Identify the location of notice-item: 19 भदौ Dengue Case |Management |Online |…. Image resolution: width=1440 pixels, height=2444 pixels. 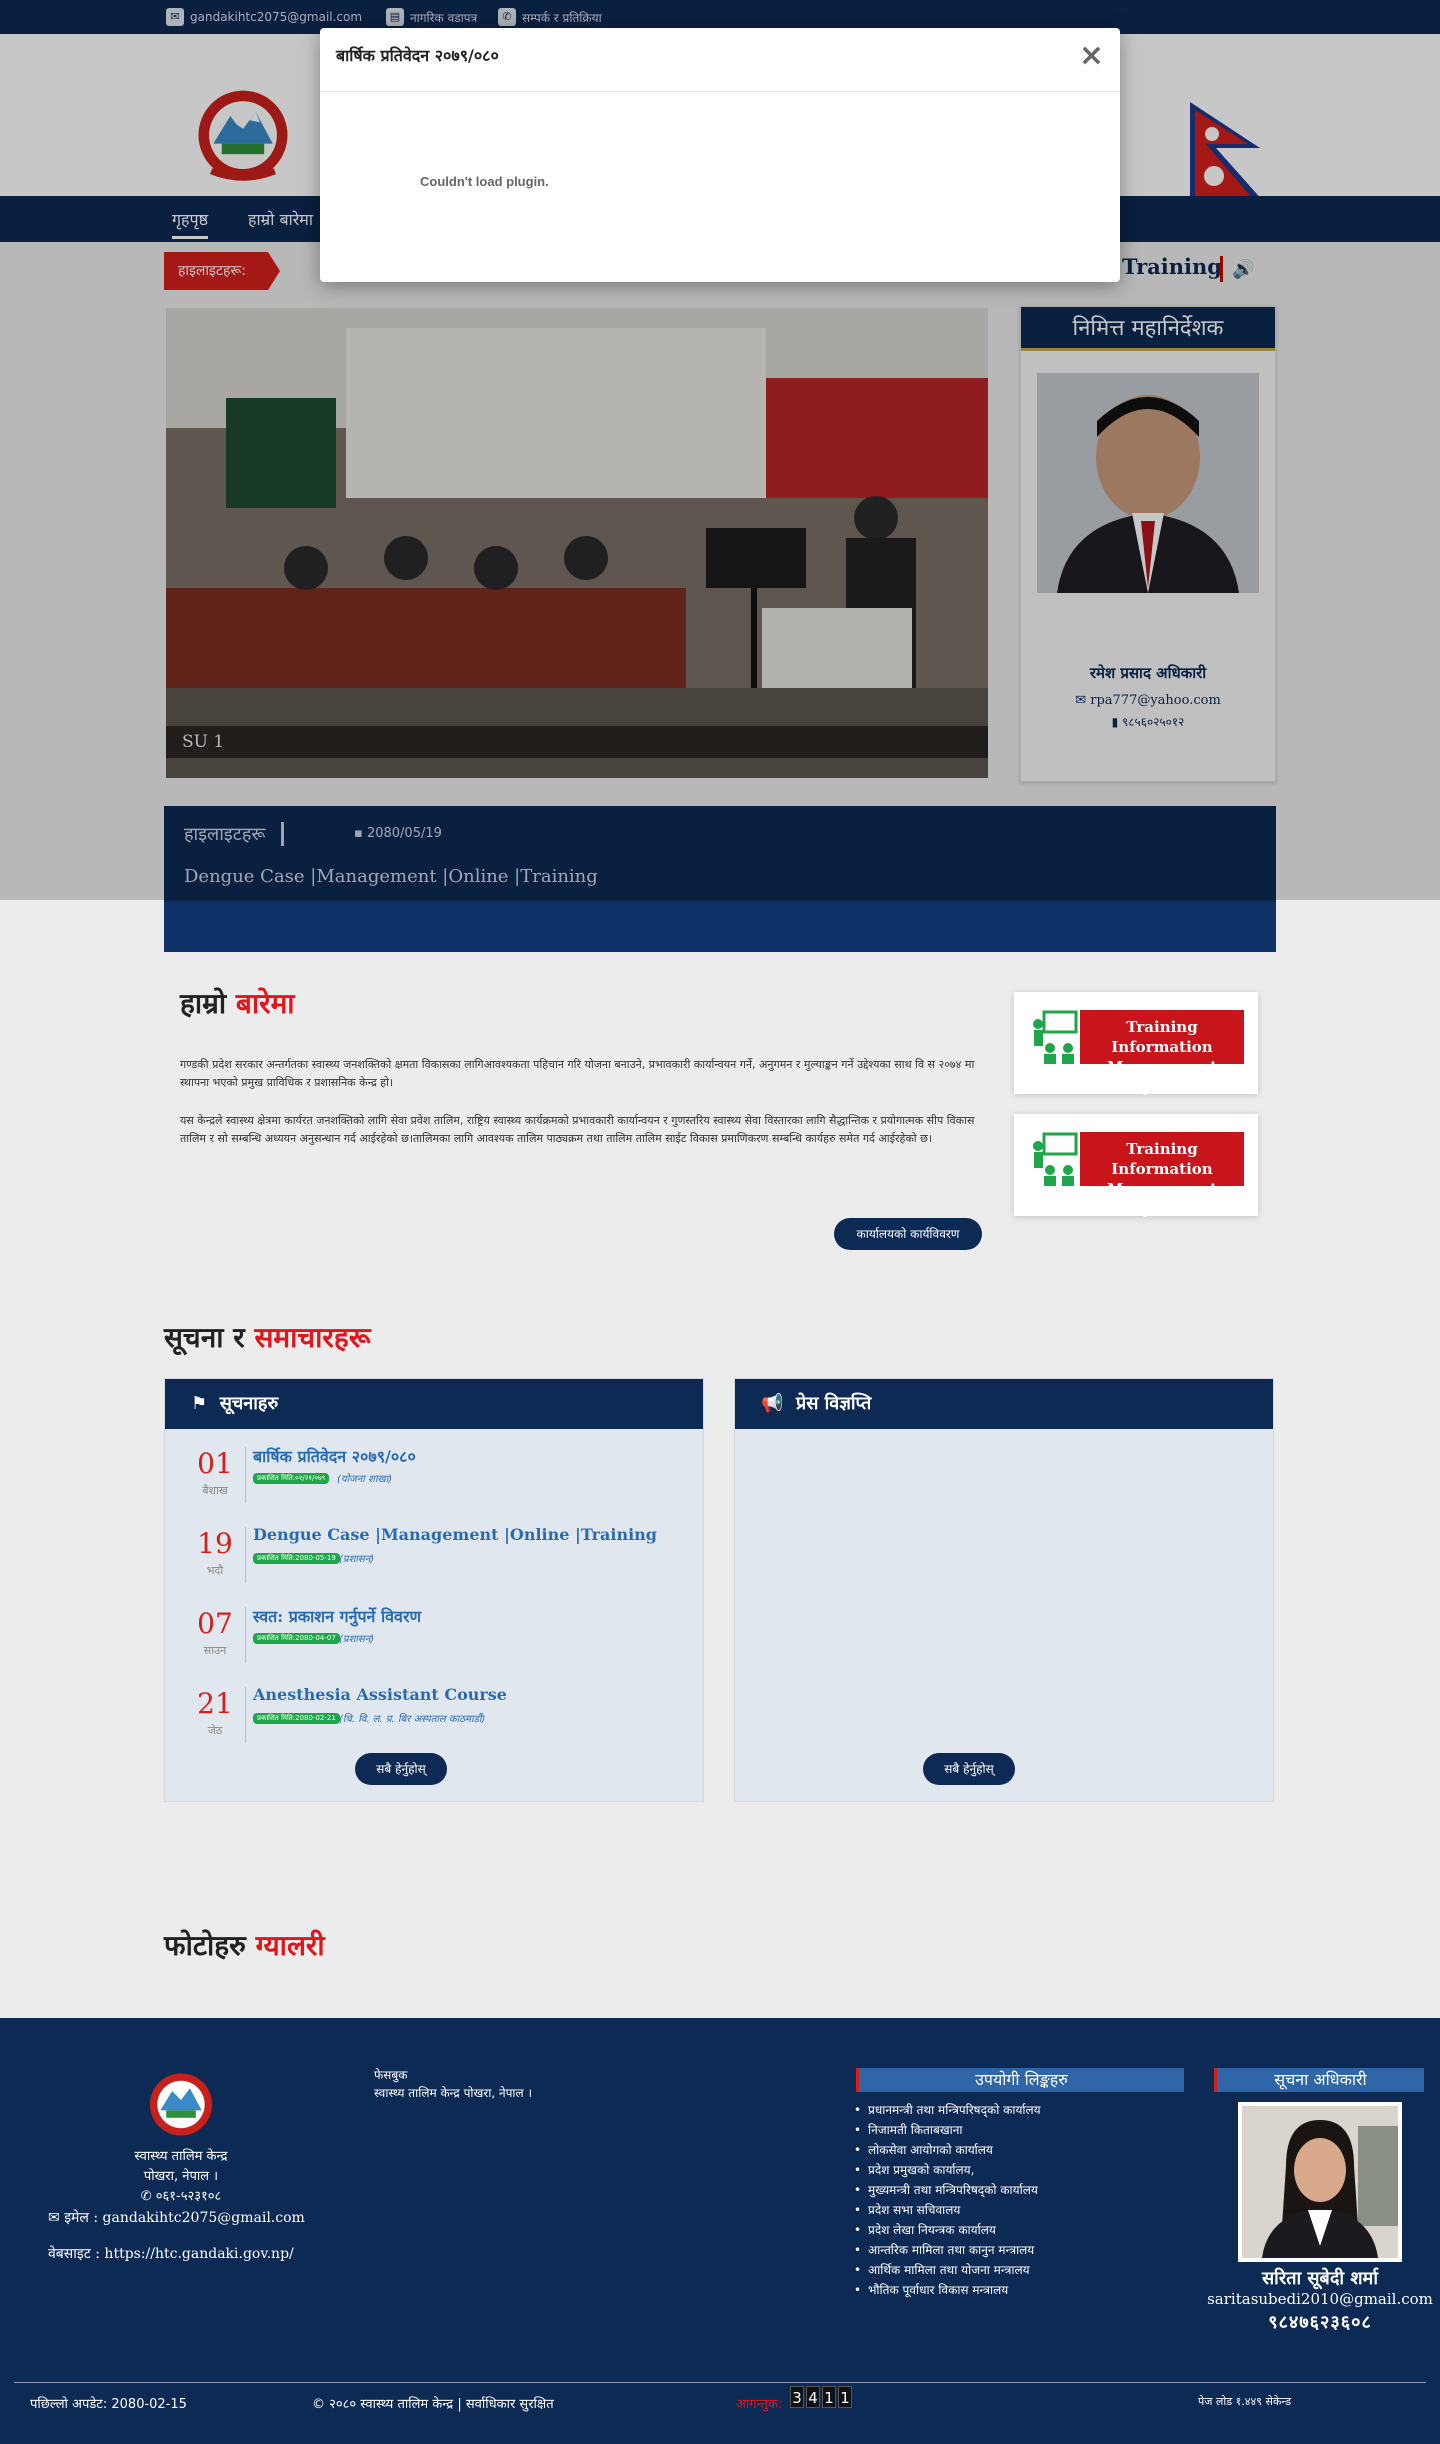
(435, 1556).